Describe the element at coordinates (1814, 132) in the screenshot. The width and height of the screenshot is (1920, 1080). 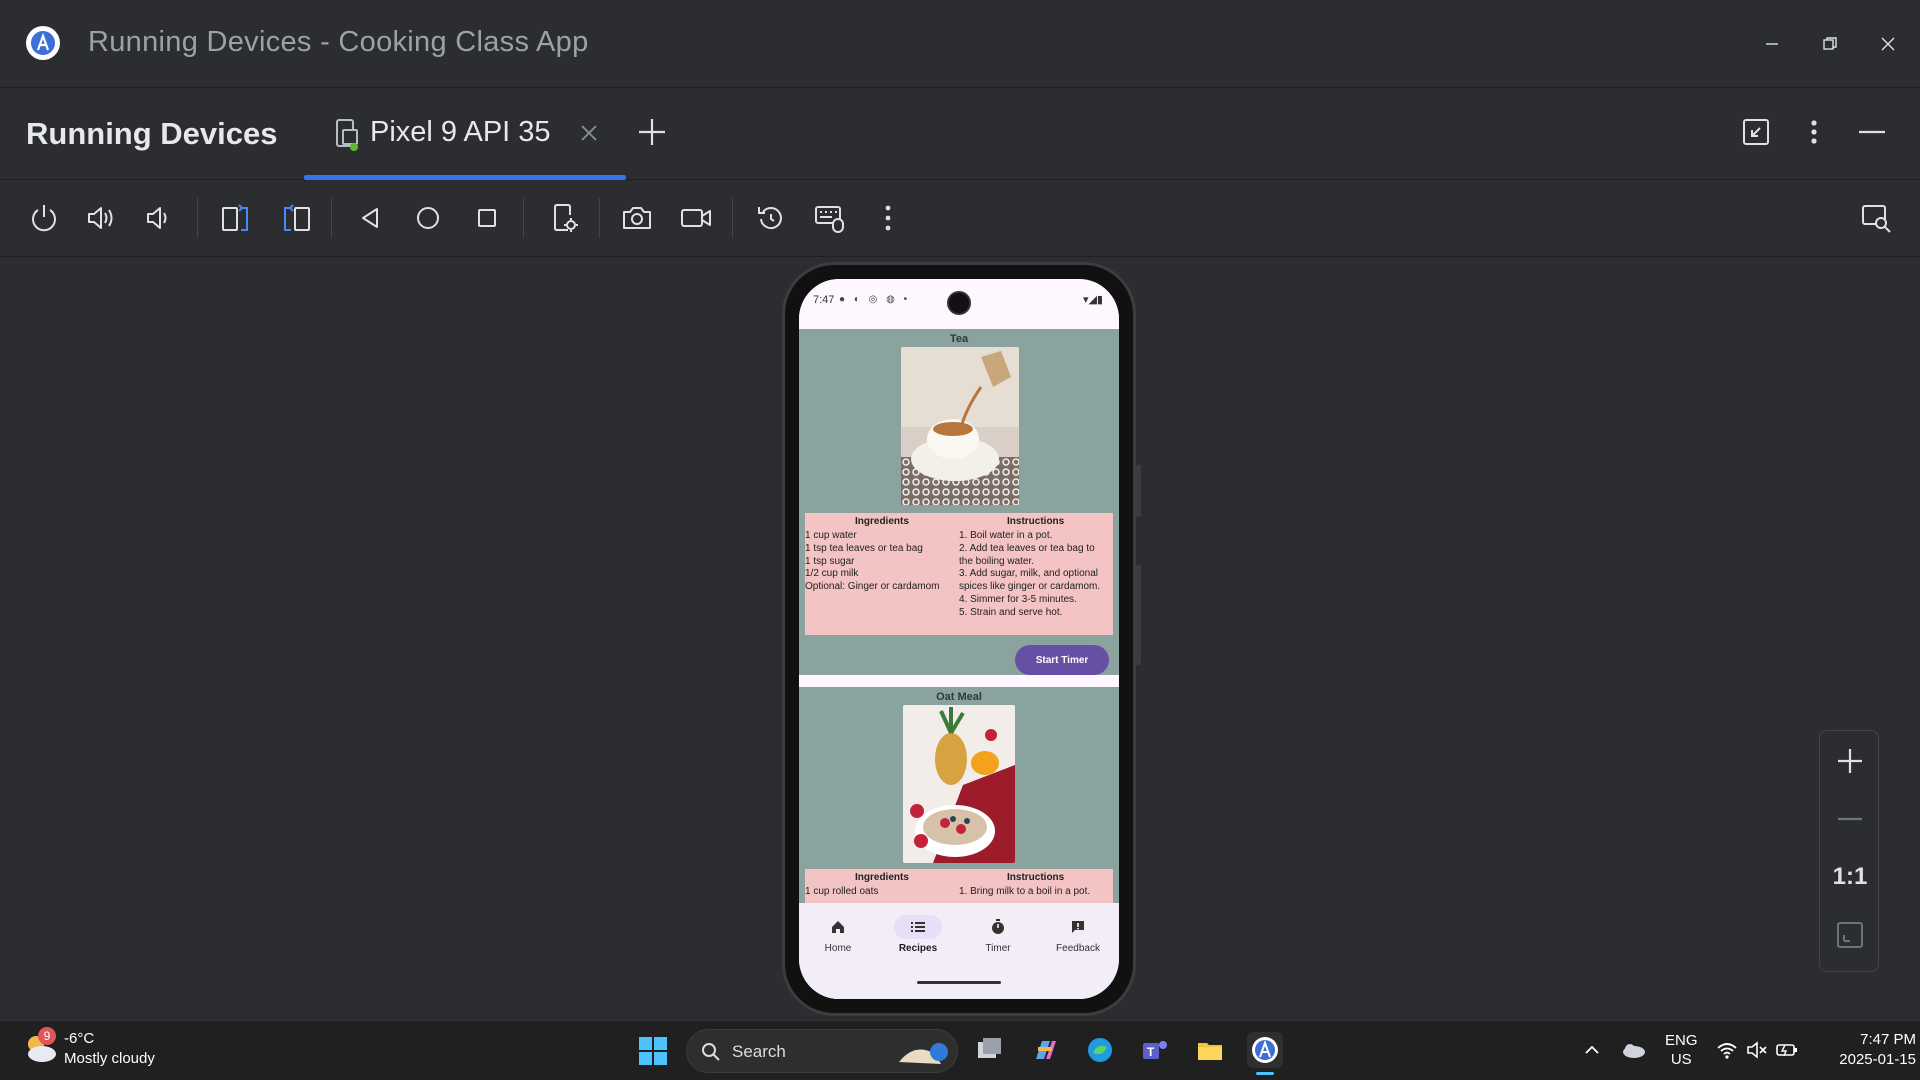
I see `options-icon` at that location.